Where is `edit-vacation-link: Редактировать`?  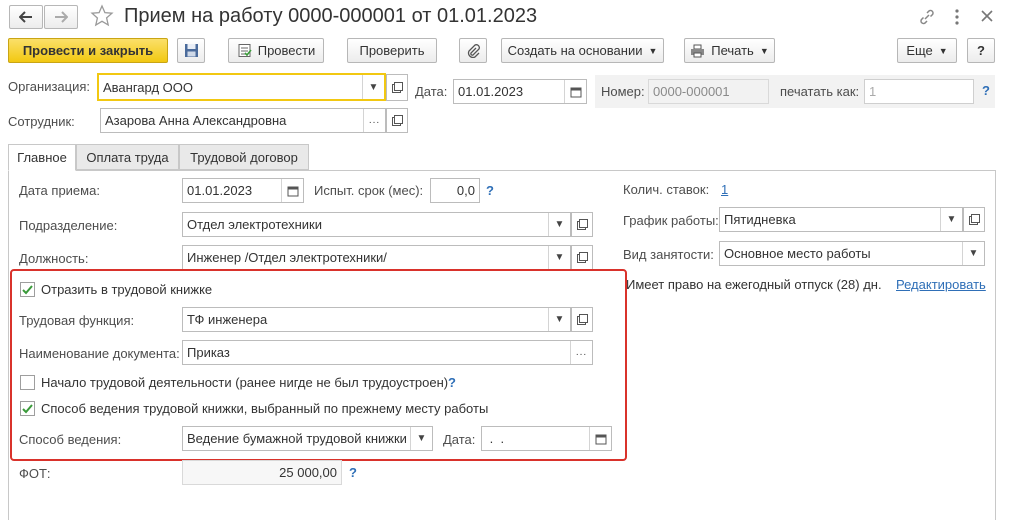 edit-vacation-link: Редактировать is located at coordinates (941, 284).